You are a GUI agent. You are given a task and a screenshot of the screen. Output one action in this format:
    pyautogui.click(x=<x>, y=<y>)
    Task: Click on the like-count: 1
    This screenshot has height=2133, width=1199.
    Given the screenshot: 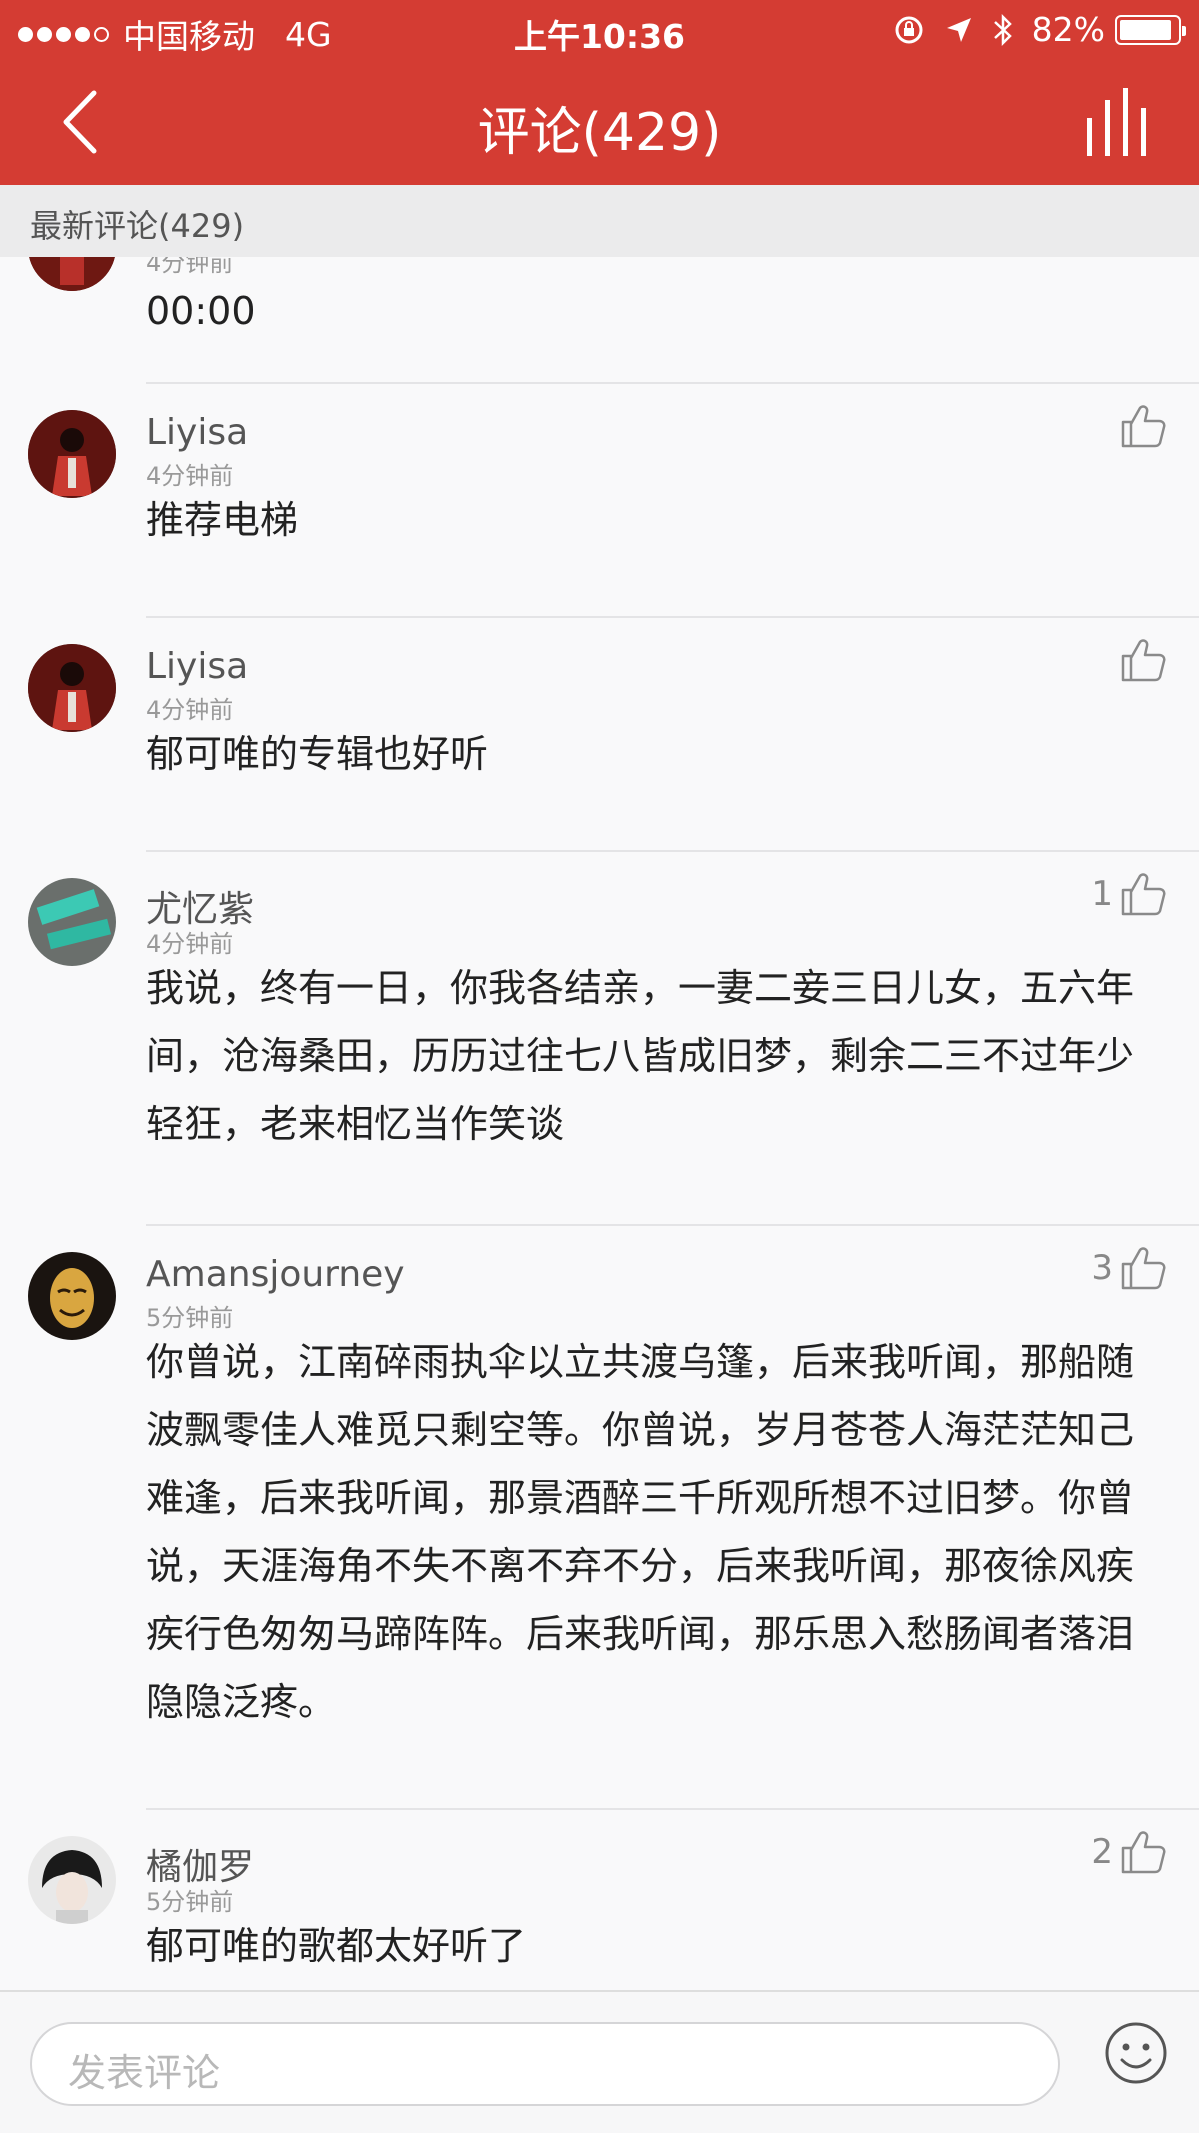 What is the action you would take?
    pyautogui.click(x=1102, y=894)
    